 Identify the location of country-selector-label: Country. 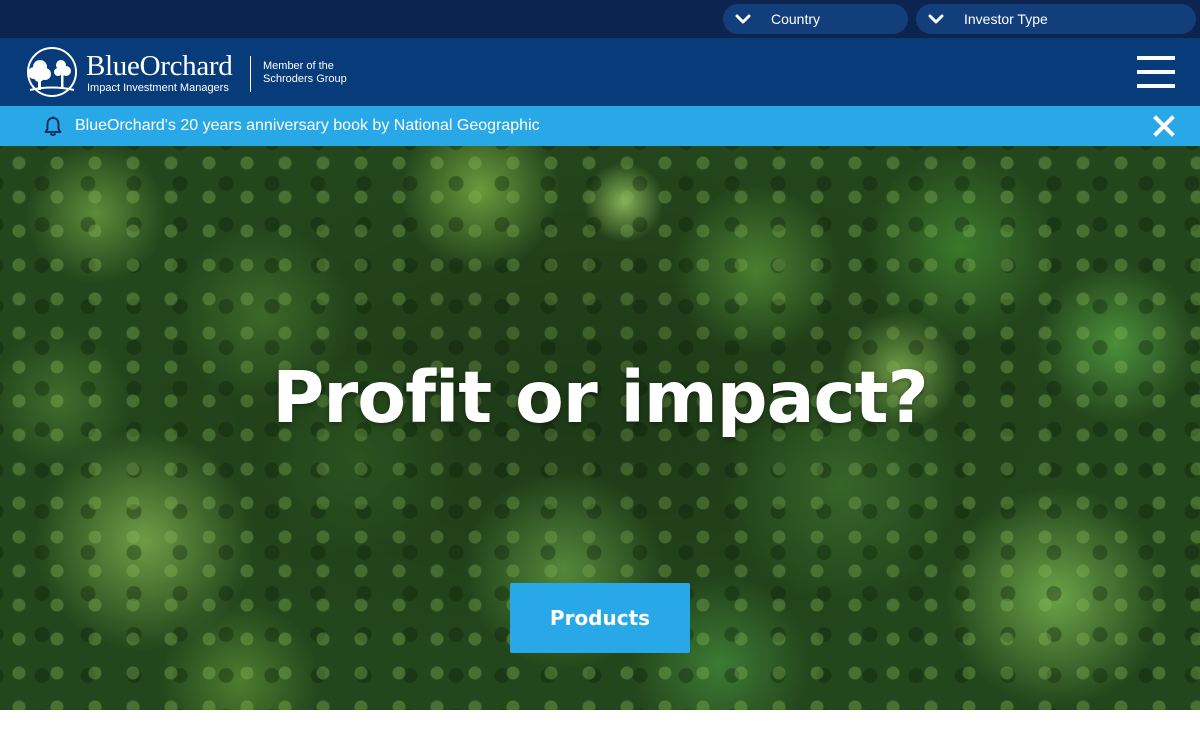
(796, 19).